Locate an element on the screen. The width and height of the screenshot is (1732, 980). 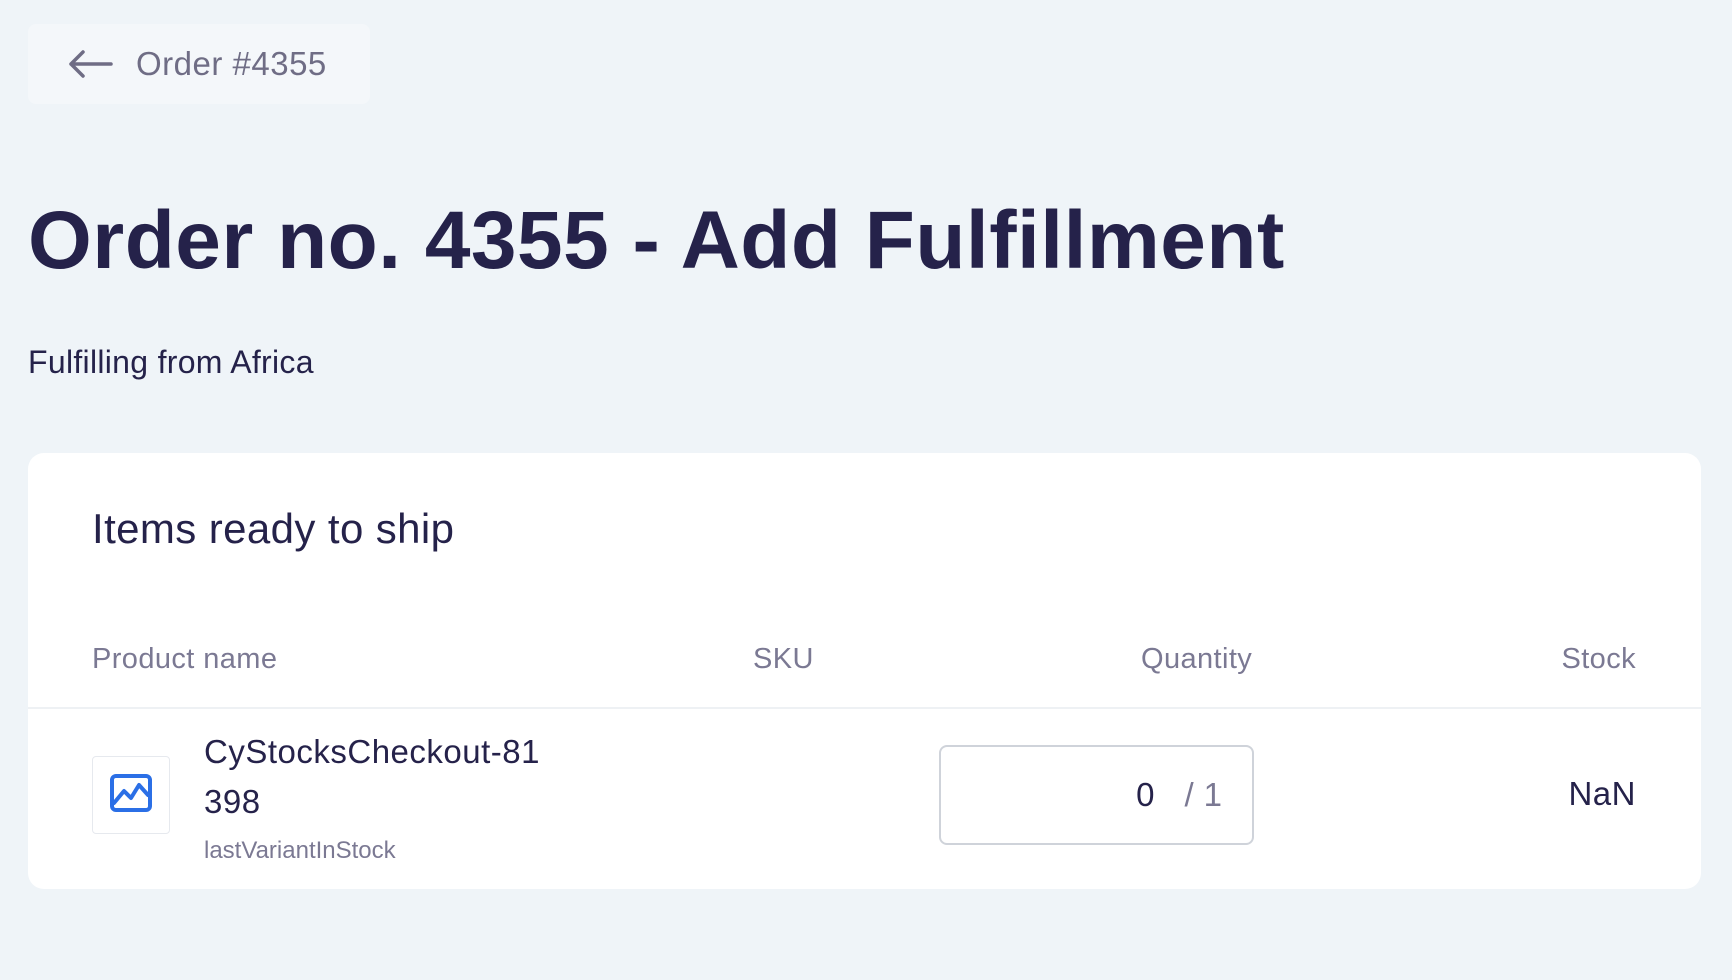
table-header: Product name SKU Quantity Stock is located at coordinates (864, 676).